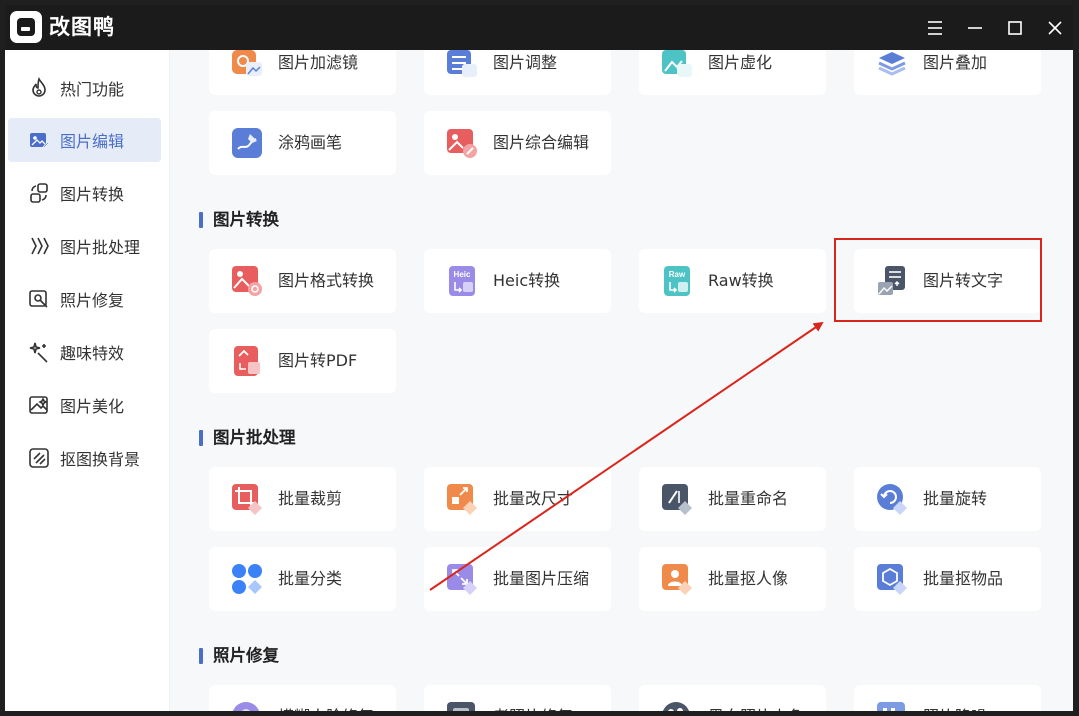  Describe the element at coordinates (677, 579) in the screenshot. I see `batch-portrait-icon` at that location.